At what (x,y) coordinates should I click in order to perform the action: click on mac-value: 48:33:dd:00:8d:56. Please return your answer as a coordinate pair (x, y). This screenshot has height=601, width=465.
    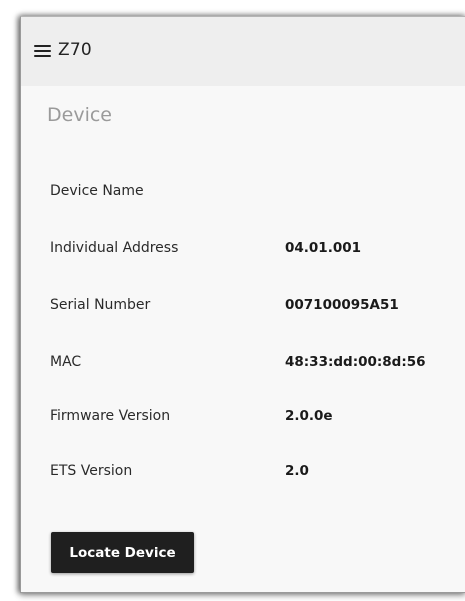
    Looking at the image, I should click on (355, 362).